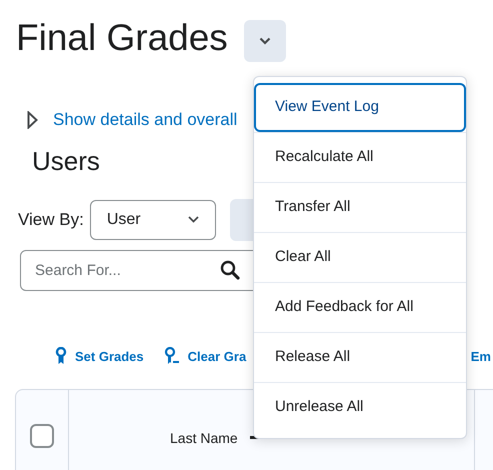 The image size is (493, 470). Describe the element at coordinates (32, 119) in the screenshot. I see `expand-triangle-icon` at that location.